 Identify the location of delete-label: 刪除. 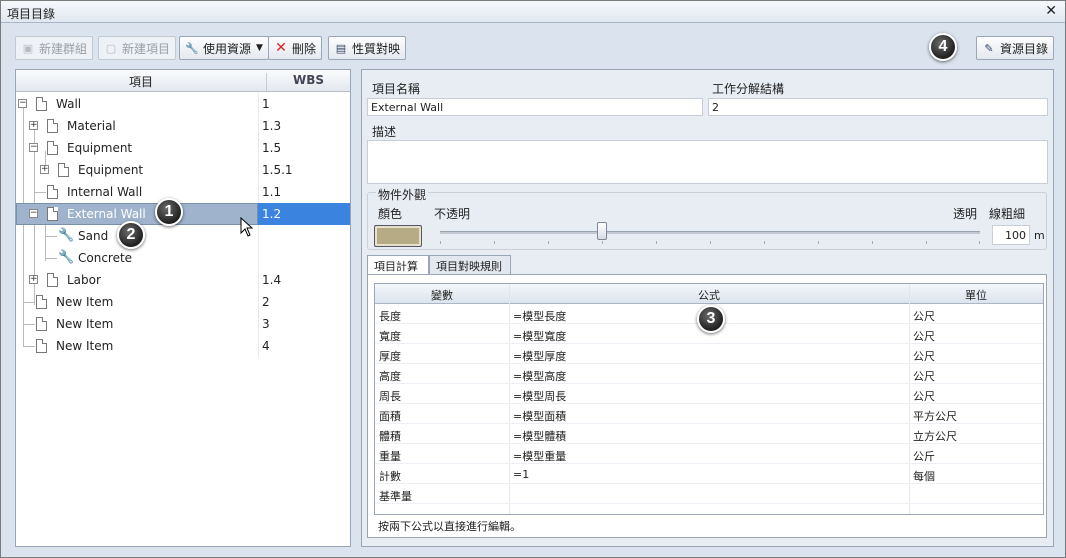
(304, 48).